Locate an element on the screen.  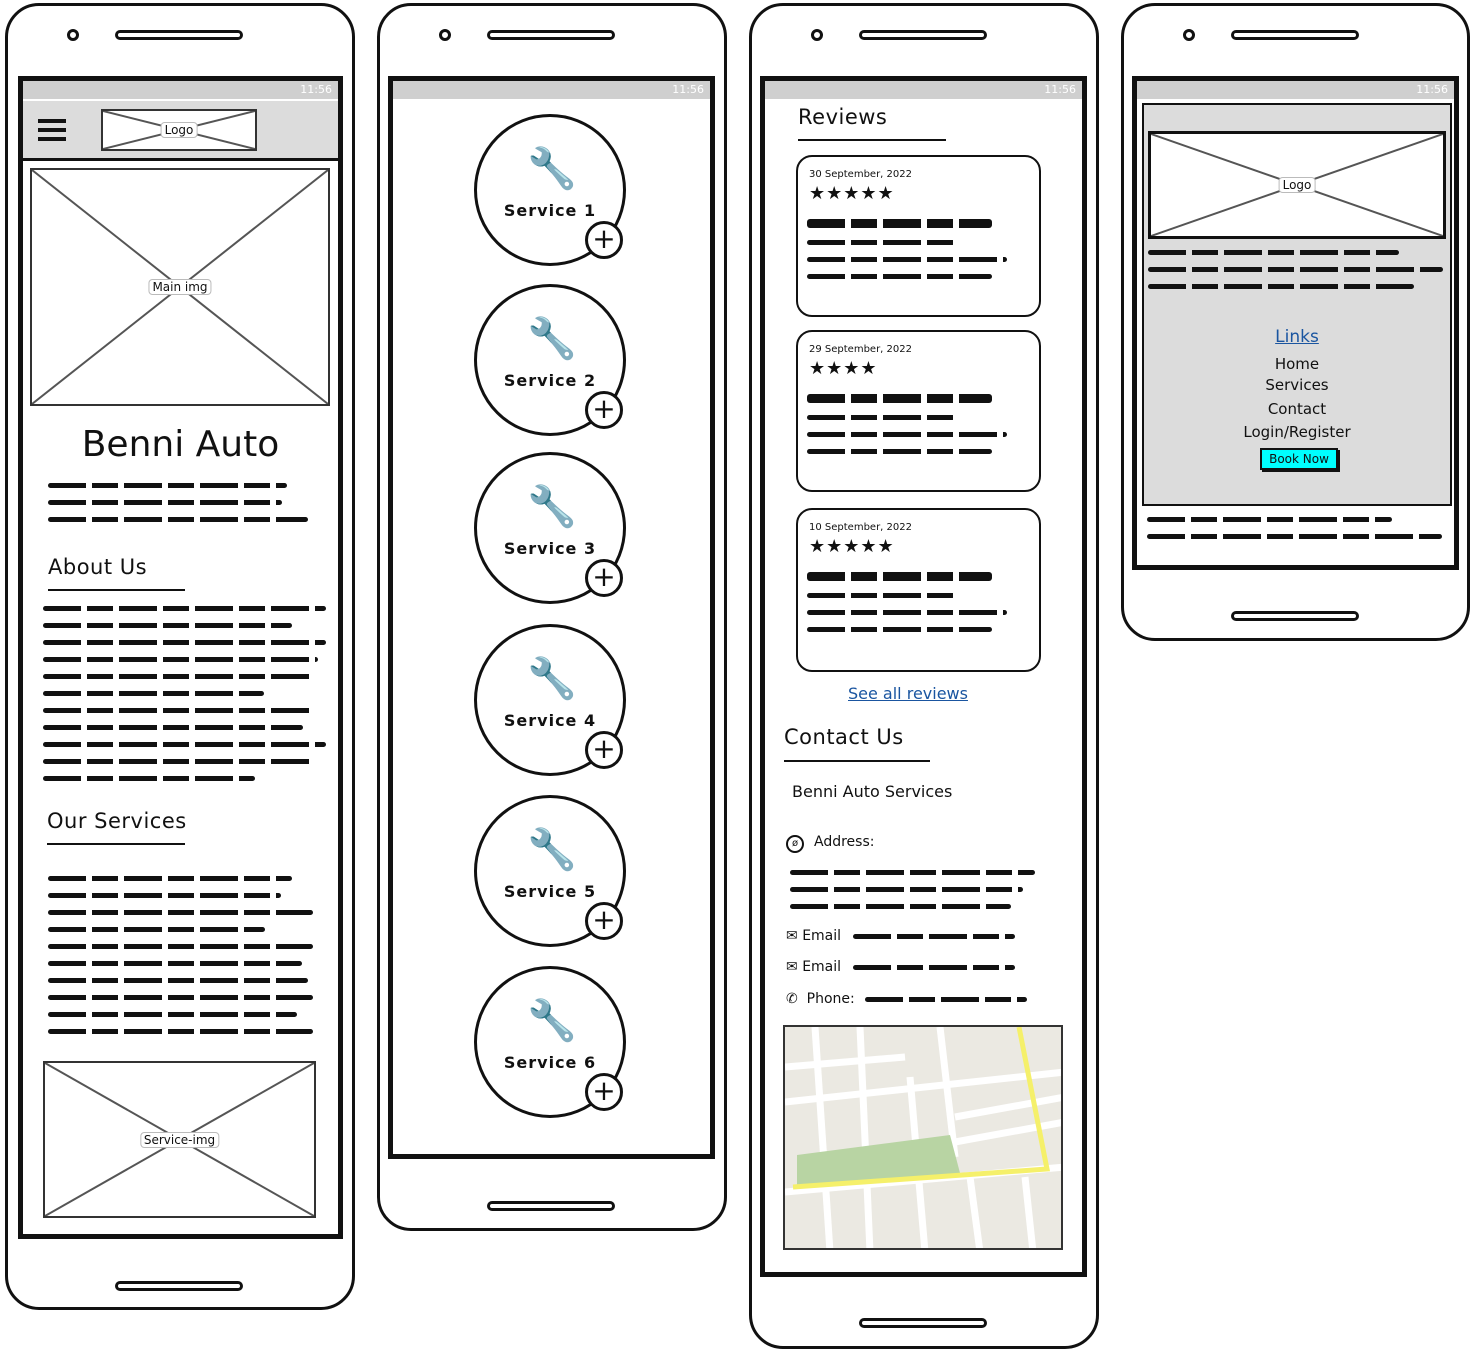
service-item: 🔧 Service 4 + is located at coordinates (550, 700).